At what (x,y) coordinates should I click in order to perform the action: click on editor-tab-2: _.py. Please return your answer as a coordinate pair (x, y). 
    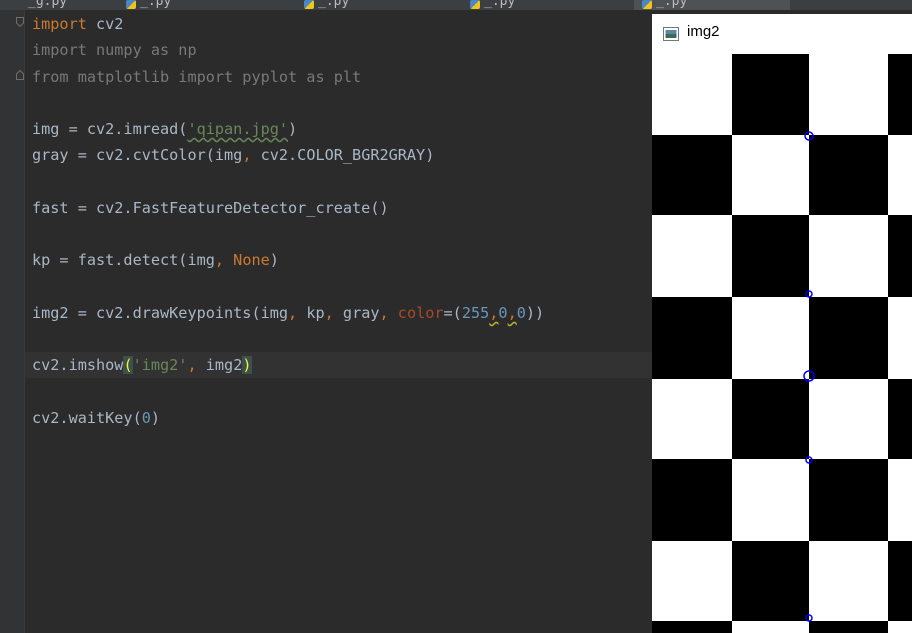
    Looking at the image, I should click on (148, 5).